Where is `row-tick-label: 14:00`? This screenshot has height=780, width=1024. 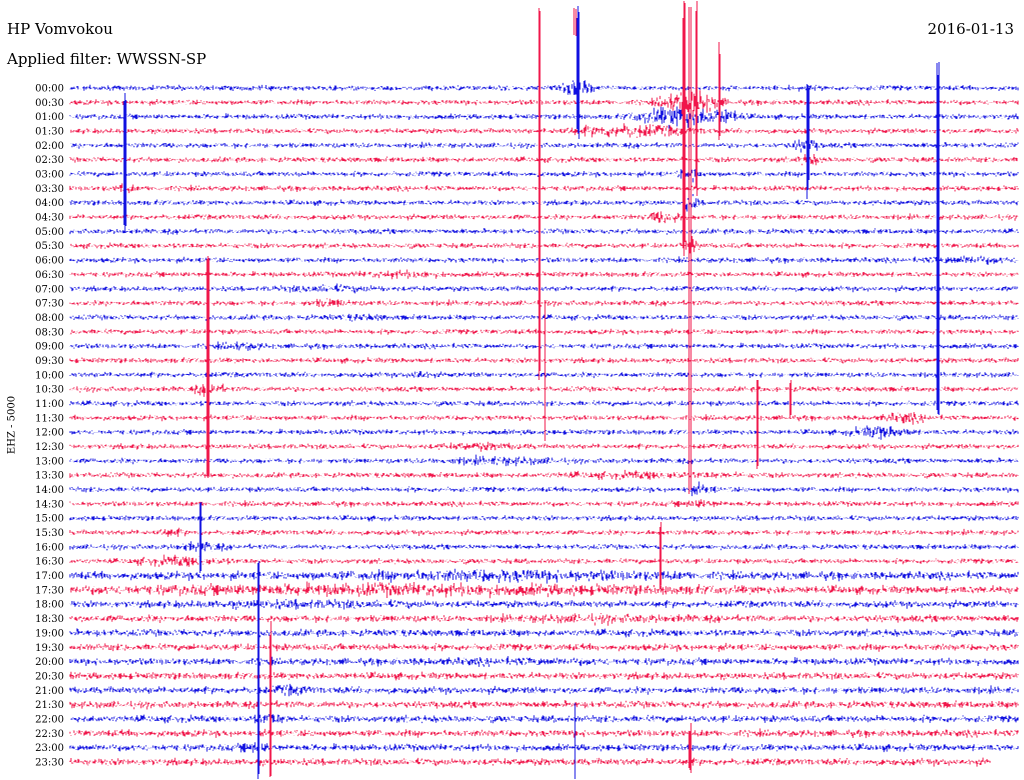
row-tick-label: 14:00 is located at coordinates (49, 490).